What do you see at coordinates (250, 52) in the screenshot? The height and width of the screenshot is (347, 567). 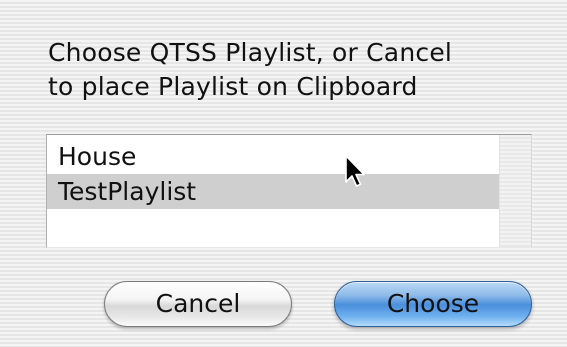 I see `prompt-line-1: Choose QTSS Playlist, or Cancel` at bounding box center [250, 52].